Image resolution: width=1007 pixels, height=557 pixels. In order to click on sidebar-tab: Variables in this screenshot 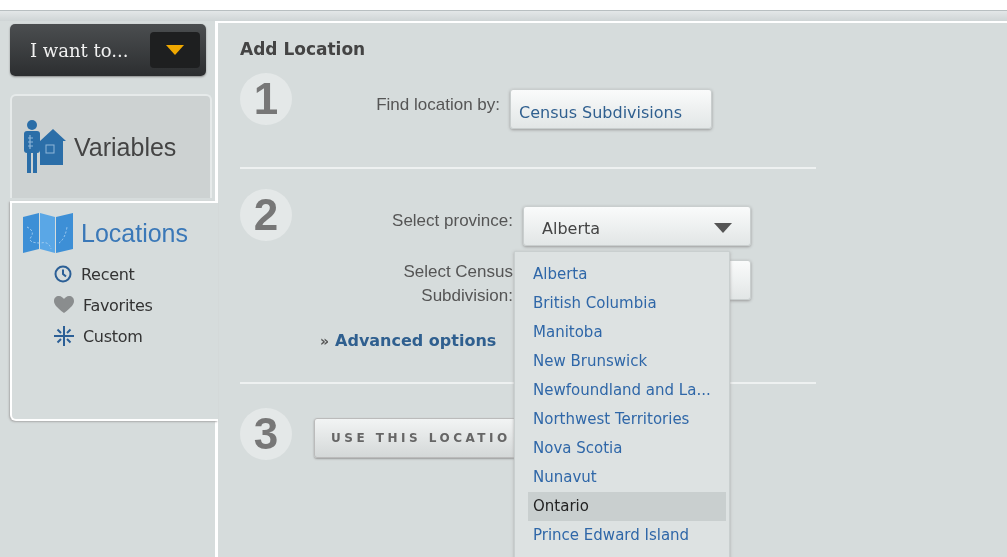, I will do `click(111, 146)`.